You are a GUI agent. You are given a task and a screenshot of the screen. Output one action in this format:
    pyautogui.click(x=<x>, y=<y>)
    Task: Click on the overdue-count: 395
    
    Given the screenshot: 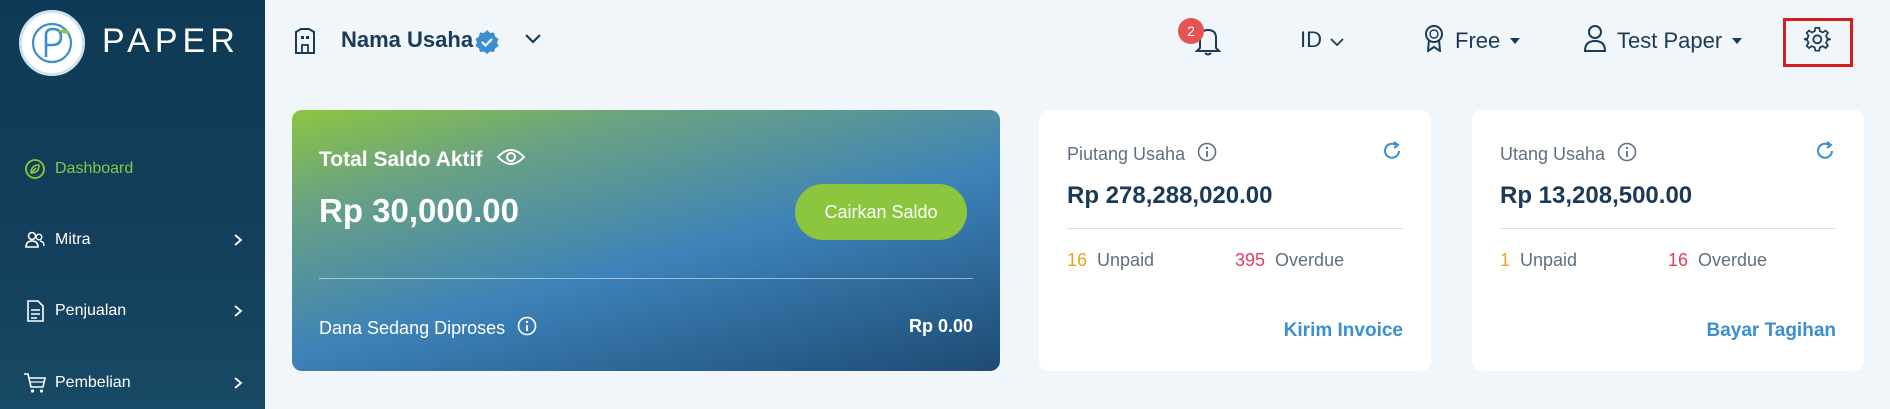 What is the action you would take?
    pyautogui.click(x=1250, y=260)
    